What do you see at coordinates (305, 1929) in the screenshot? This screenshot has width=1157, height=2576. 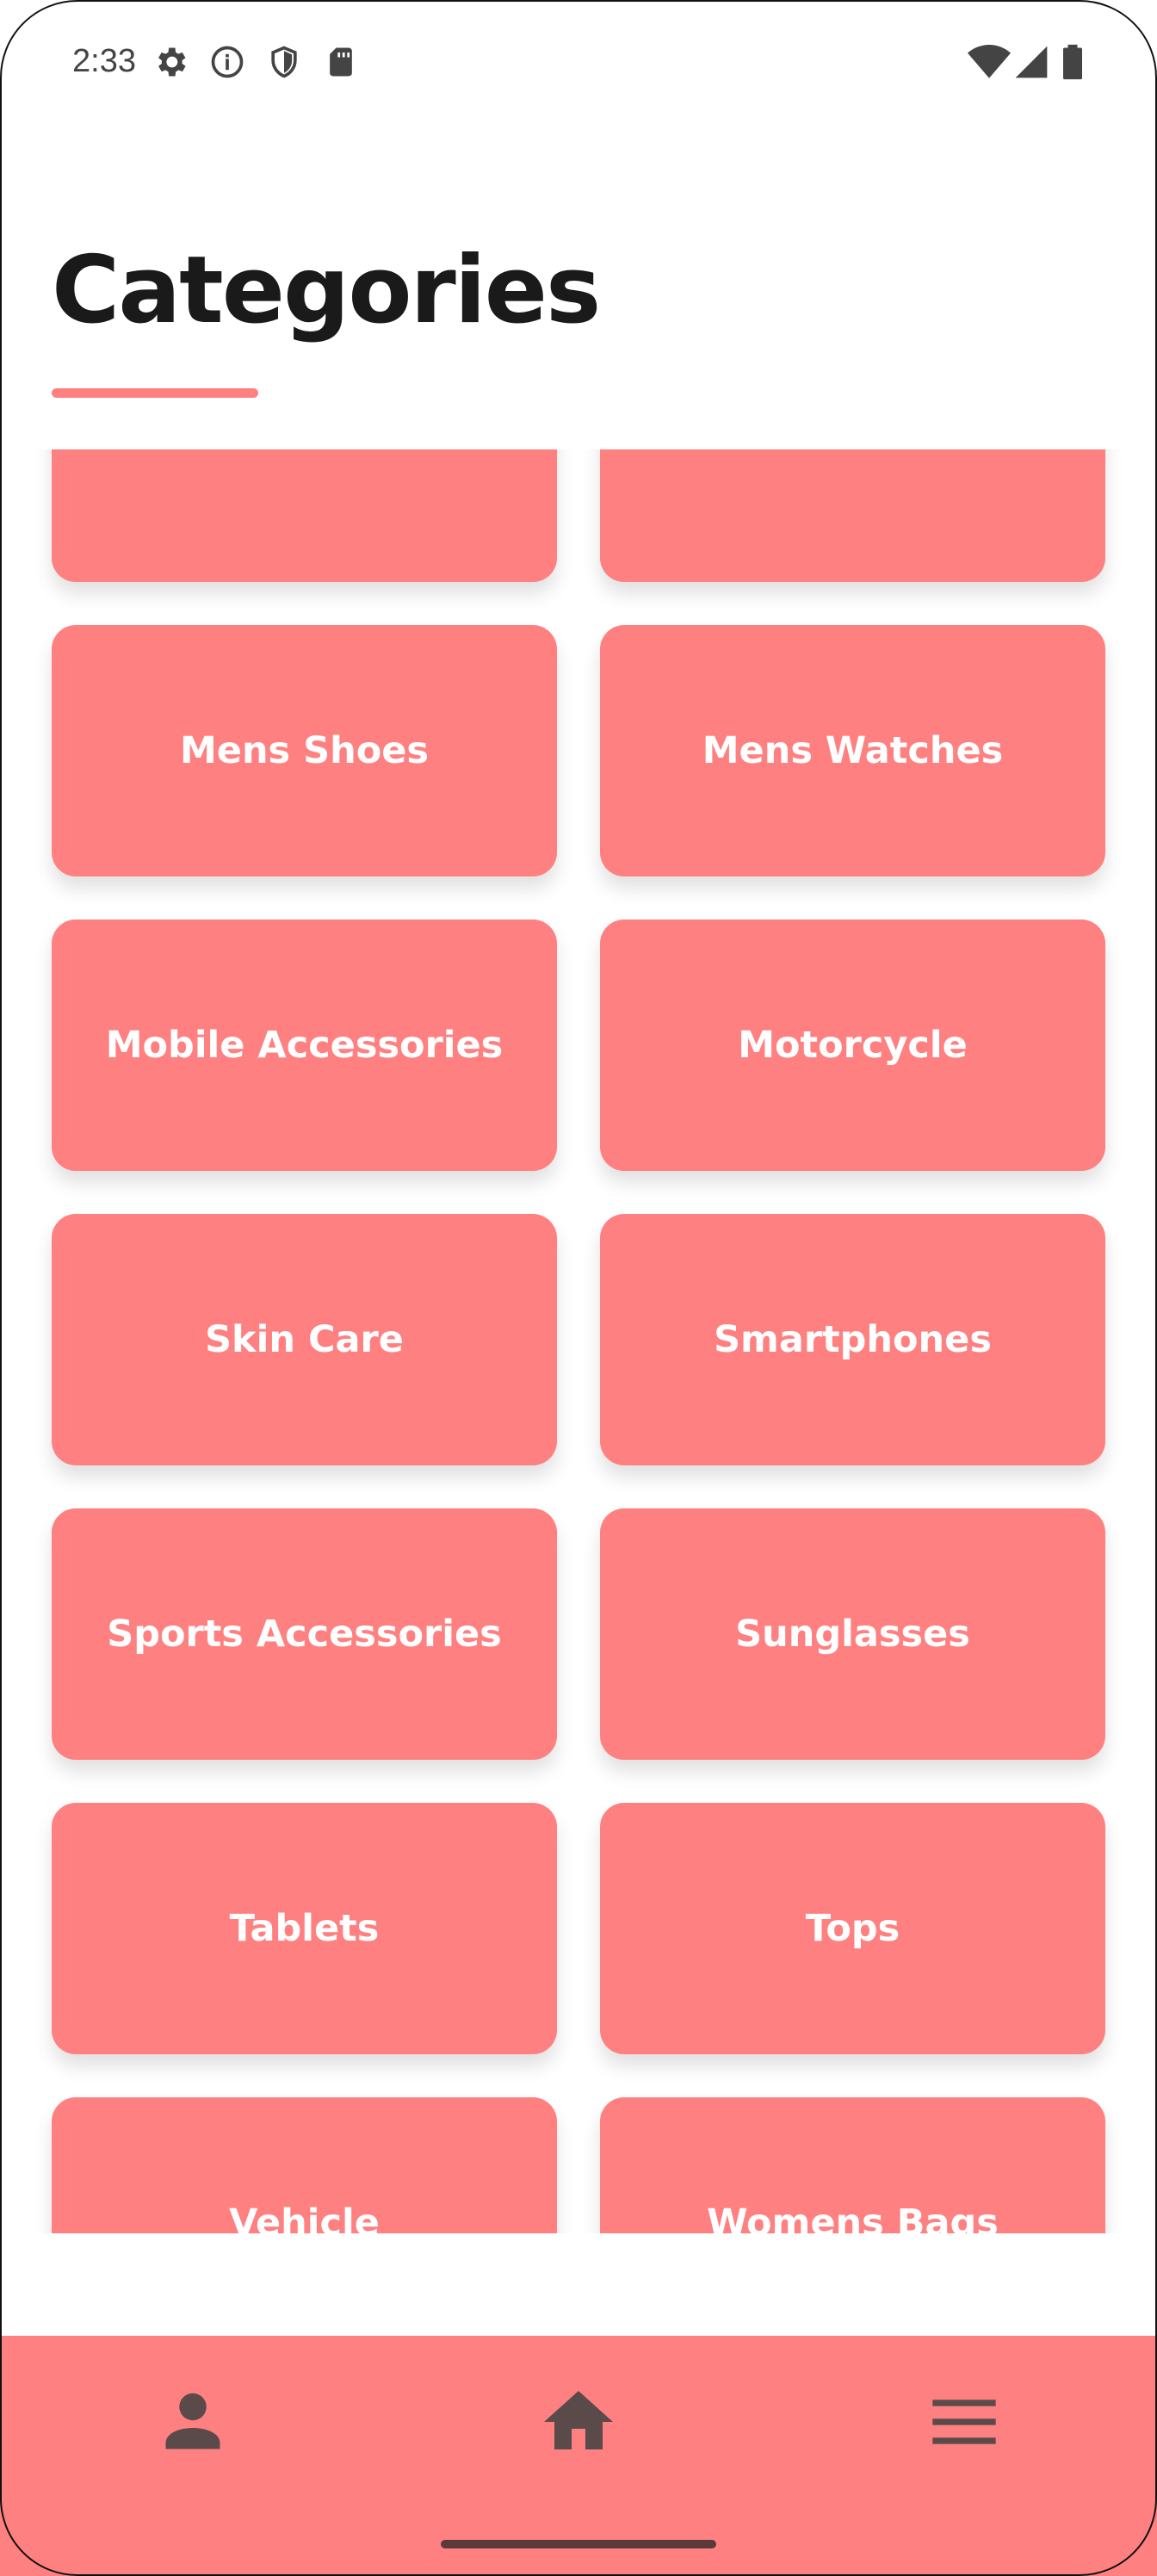 I see `category-card-tablets: Tablets` at bounding box center [305, 1929].